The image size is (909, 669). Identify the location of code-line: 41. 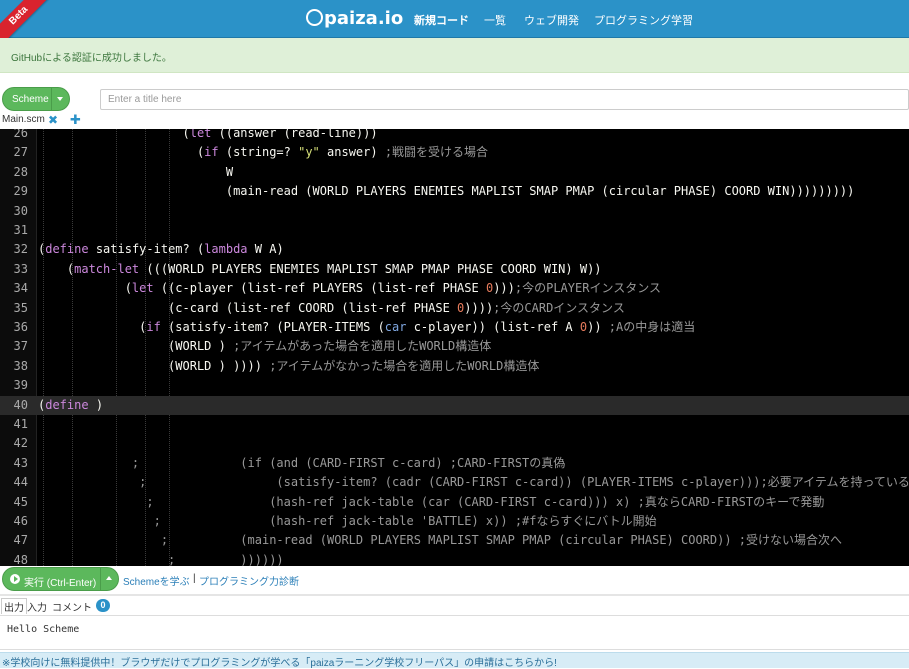
(454, 424).